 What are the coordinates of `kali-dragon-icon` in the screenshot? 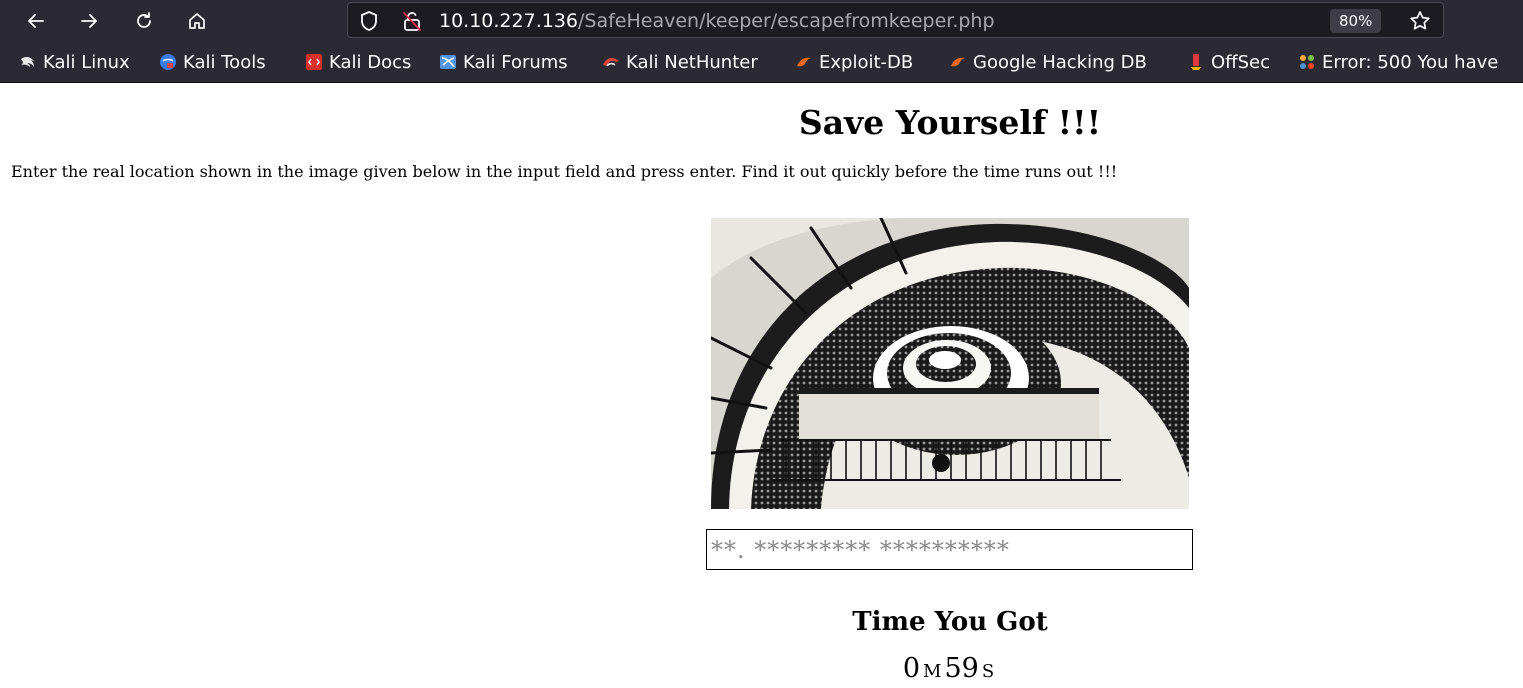 It's located at (27, 61).